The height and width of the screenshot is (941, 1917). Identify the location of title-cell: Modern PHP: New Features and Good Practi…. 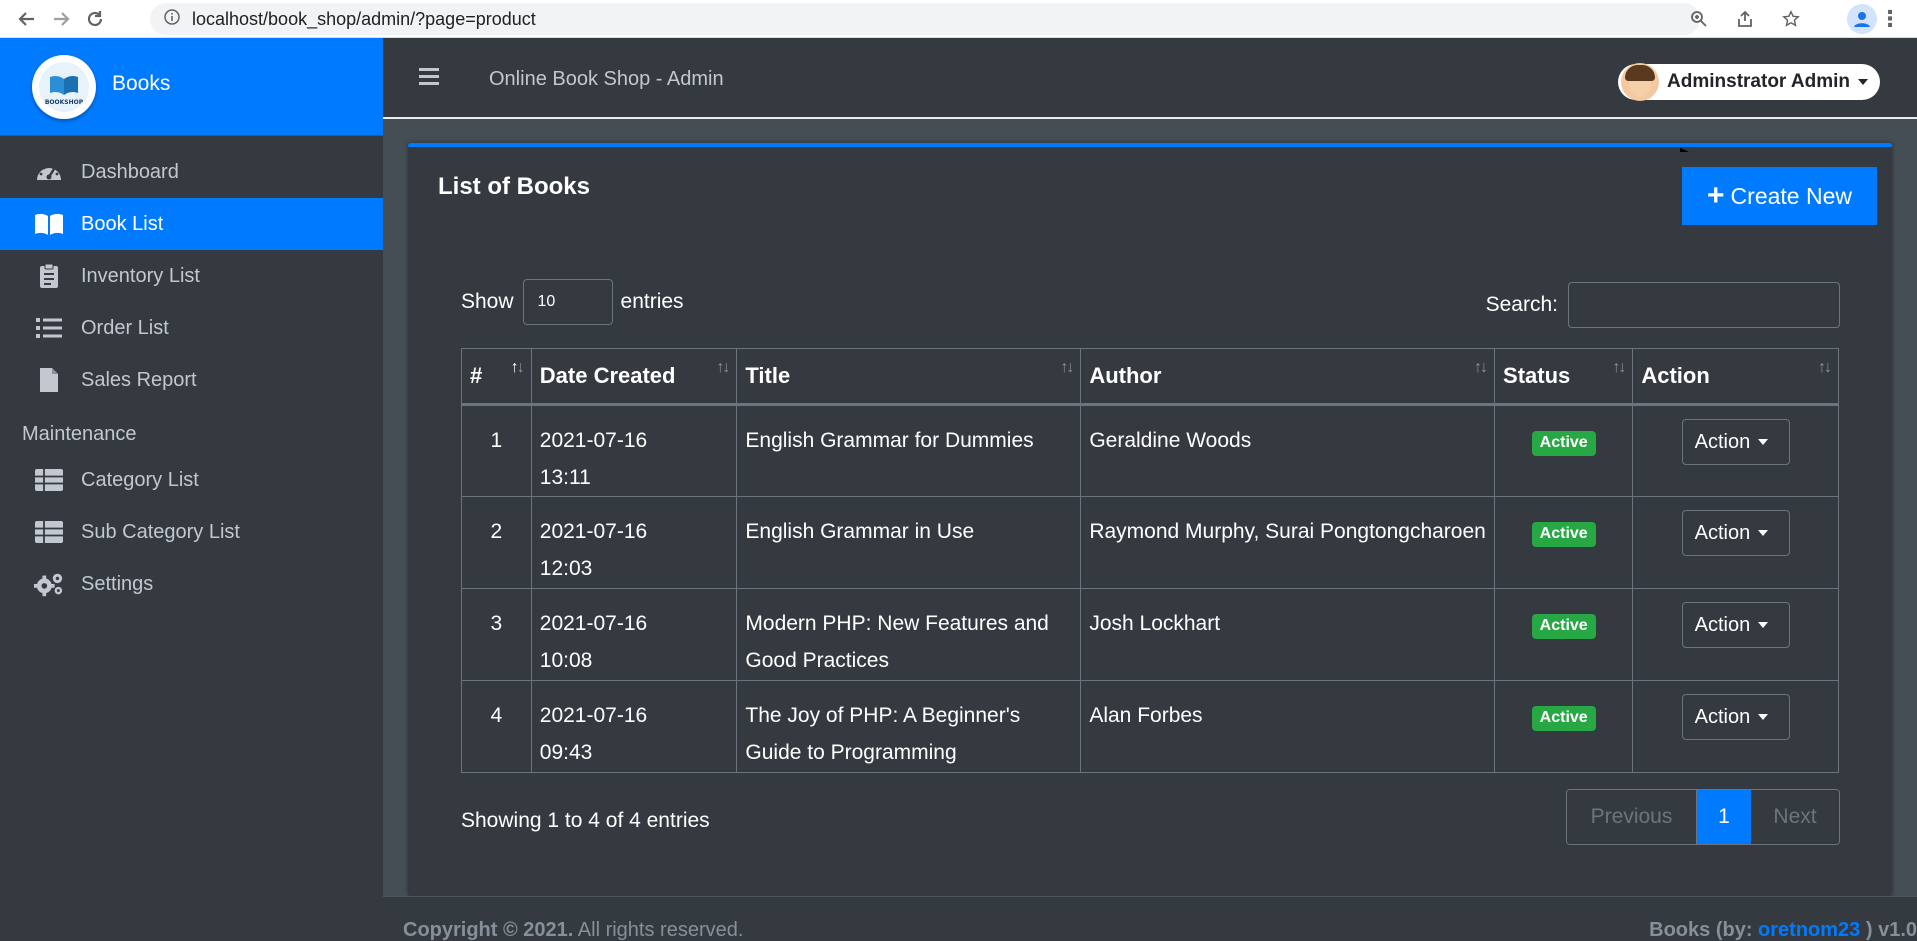
(909, 634).